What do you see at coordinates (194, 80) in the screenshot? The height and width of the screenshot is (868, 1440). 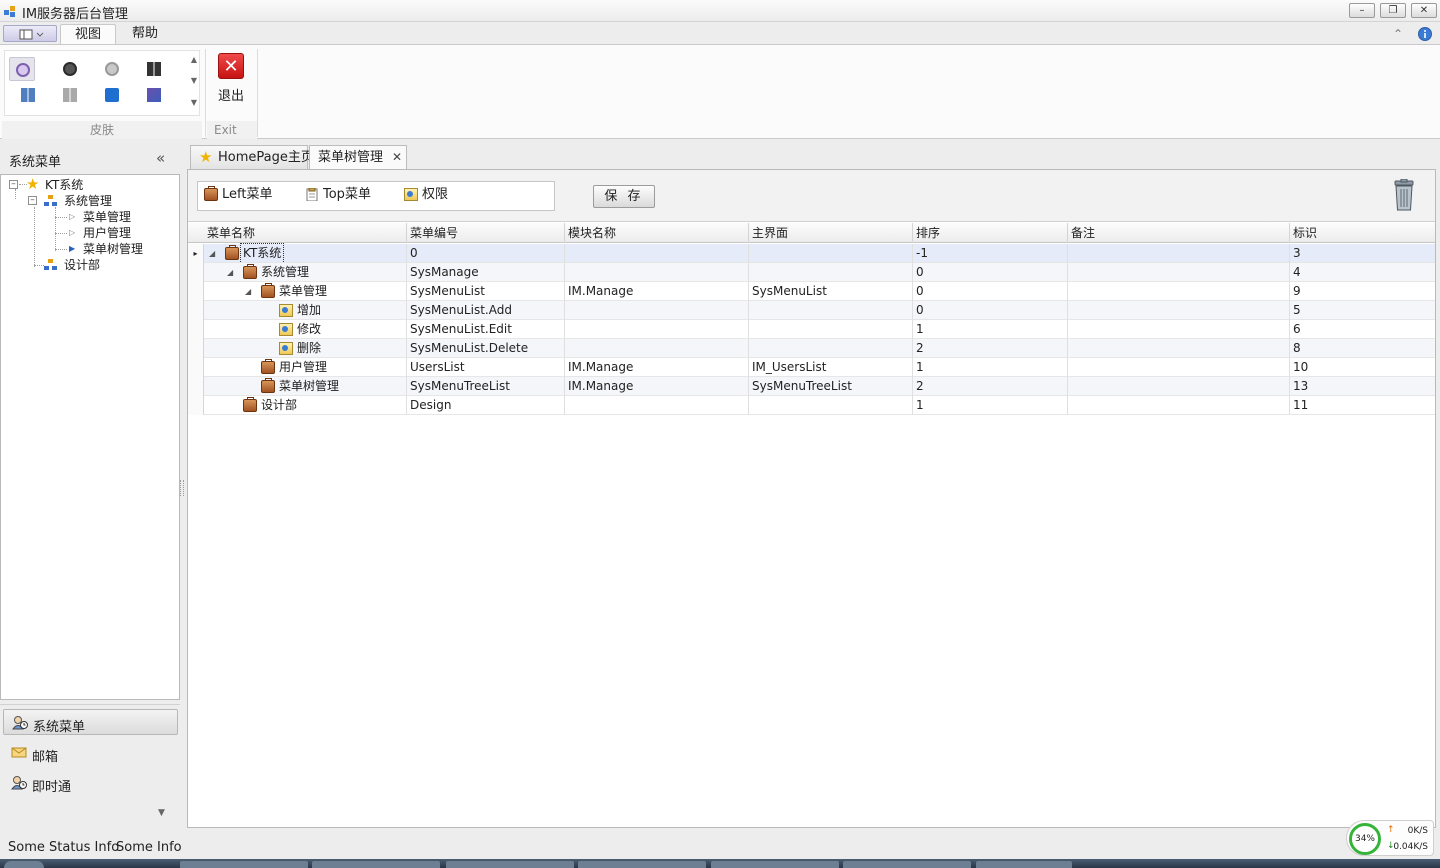 I see `gallery-scroll-down-icon: ▼` at bounding box center [194, 80].